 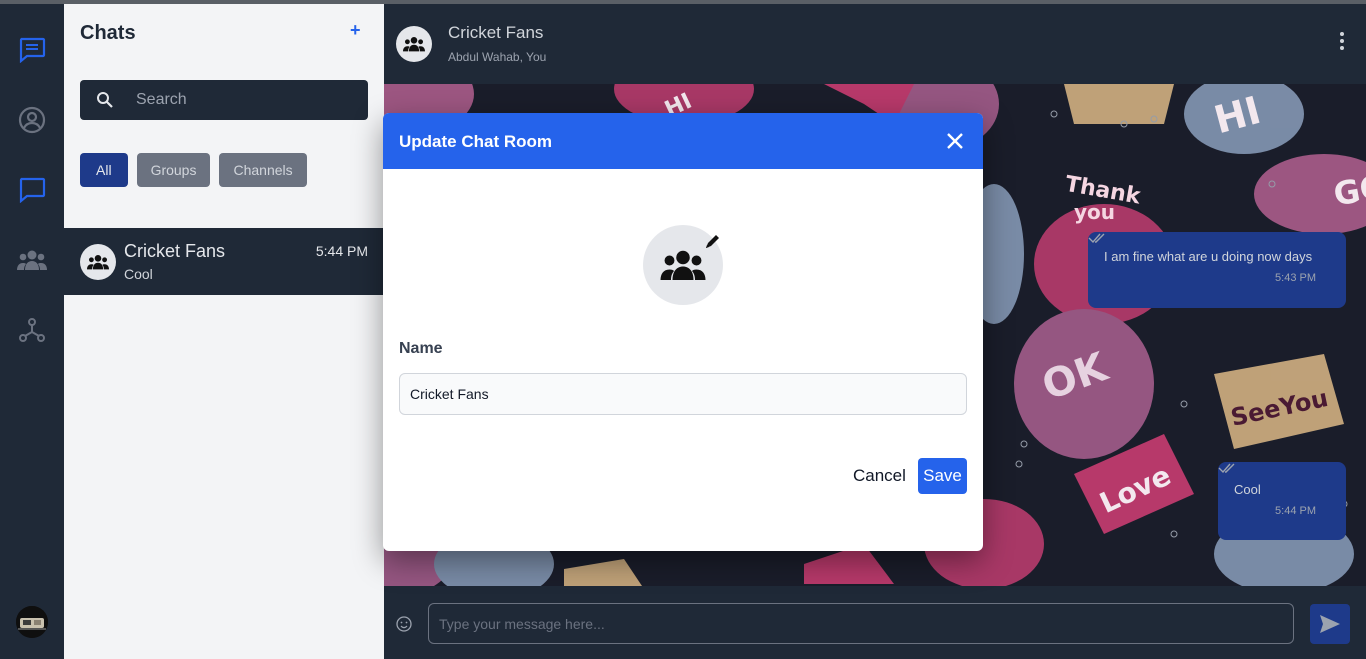 What do you see at coordinates (683, 265) in the screenshot?
I see `users-icon` at bounding box center [683, 265].